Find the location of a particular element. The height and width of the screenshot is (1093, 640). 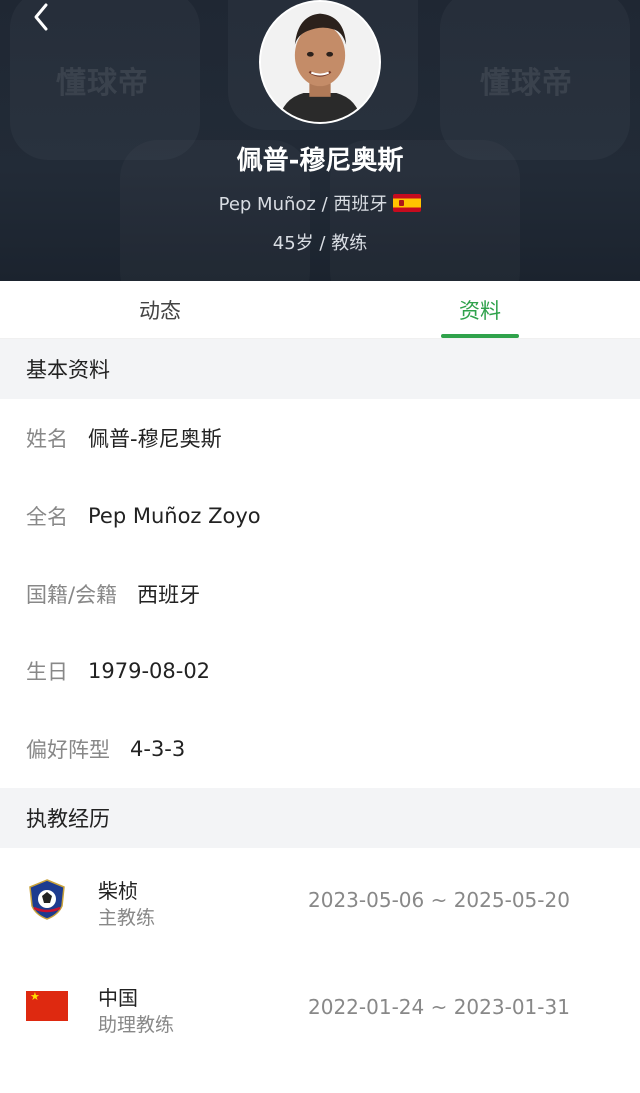

tab-bar: 动态 资料 is located at coordinates (320, 310).